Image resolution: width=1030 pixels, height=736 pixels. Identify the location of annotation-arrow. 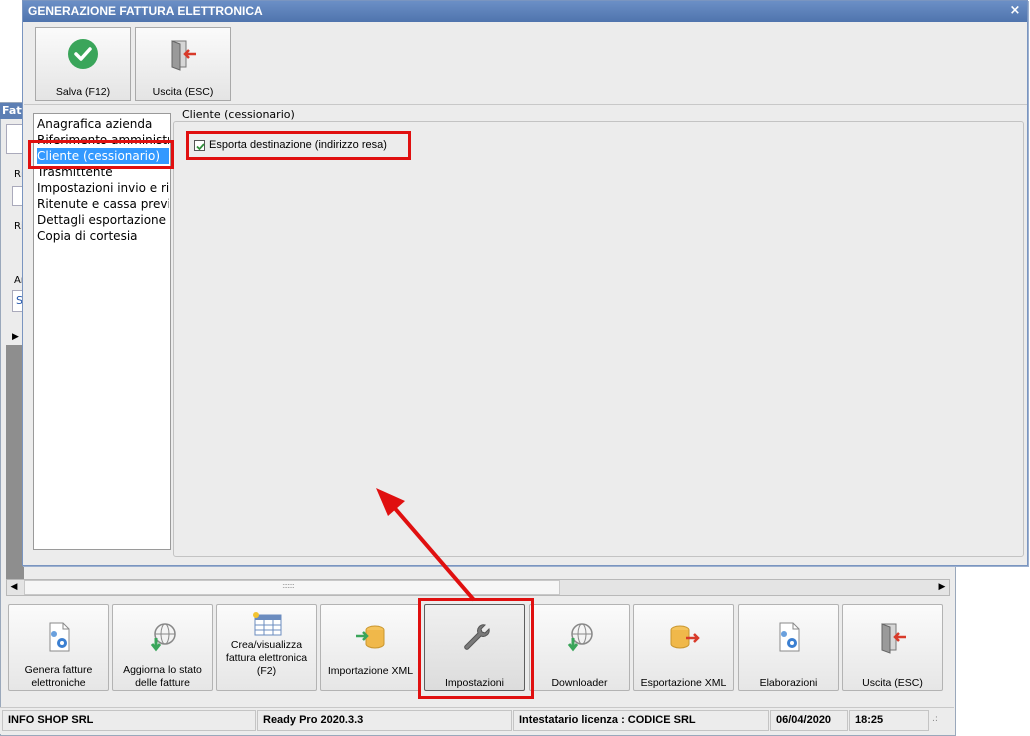
(426, 545).